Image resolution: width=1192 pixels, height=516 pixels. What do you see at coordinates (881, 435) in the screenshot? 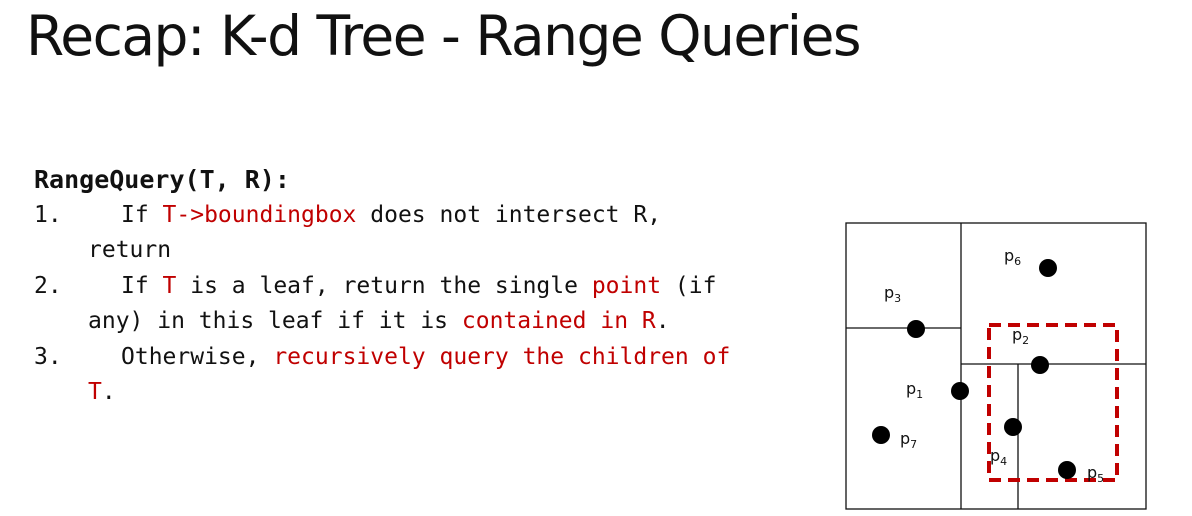
I see `point-p7` at bounding box center [881, 435].